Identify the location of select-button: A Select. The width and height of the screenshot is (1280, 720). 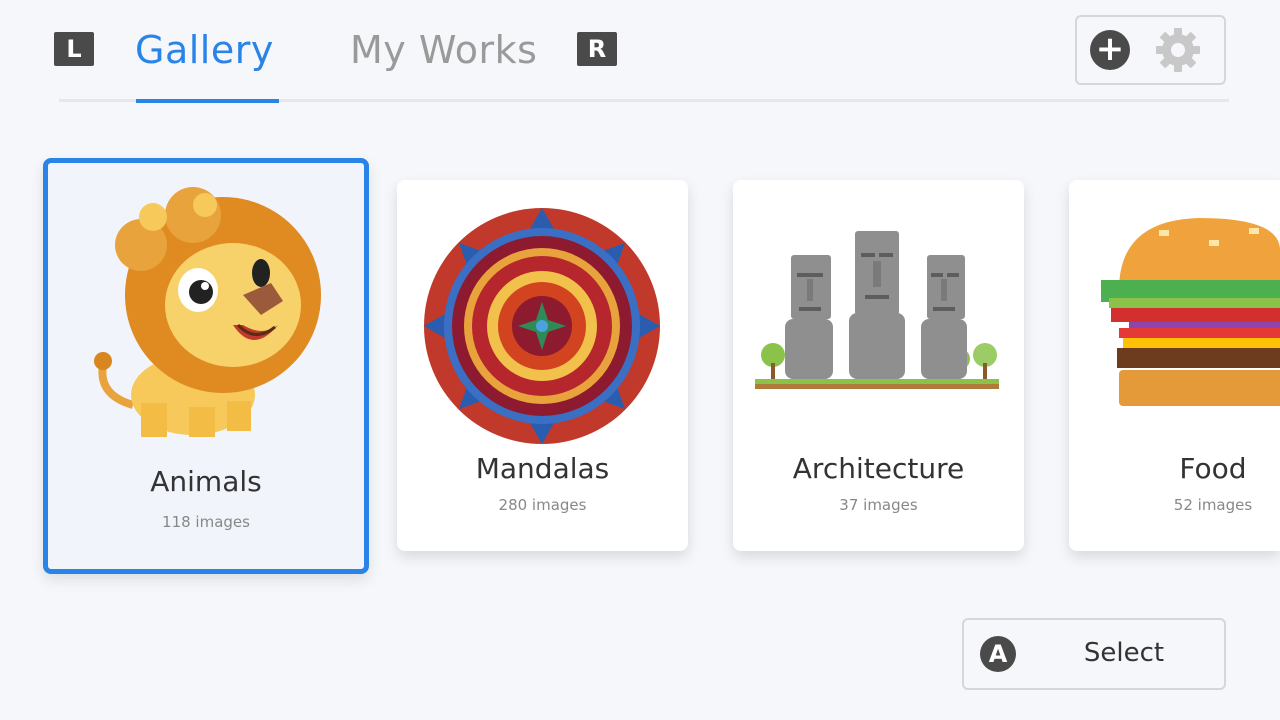
(1094, 654).